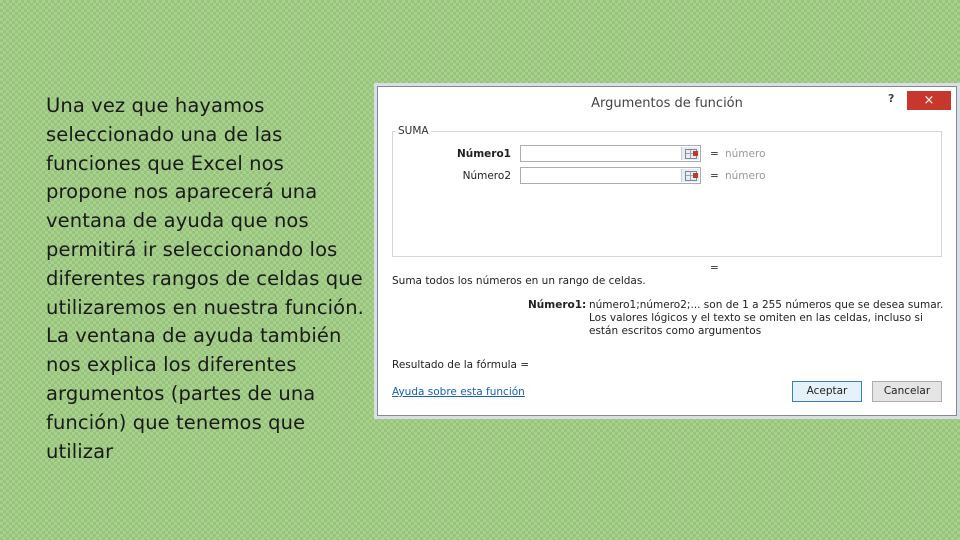 The image size is (960, 540). I want to click on ok-button: Aceptar, so click(827, 391).